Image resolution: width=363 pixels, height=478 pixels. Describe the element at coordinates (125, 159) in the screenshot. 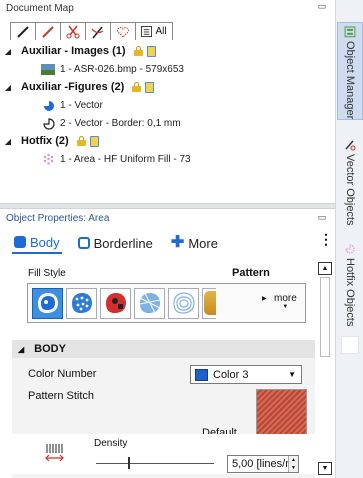

I see `tree-item-label: 1 - Area - HF Uniform Fill - 73` at that location.